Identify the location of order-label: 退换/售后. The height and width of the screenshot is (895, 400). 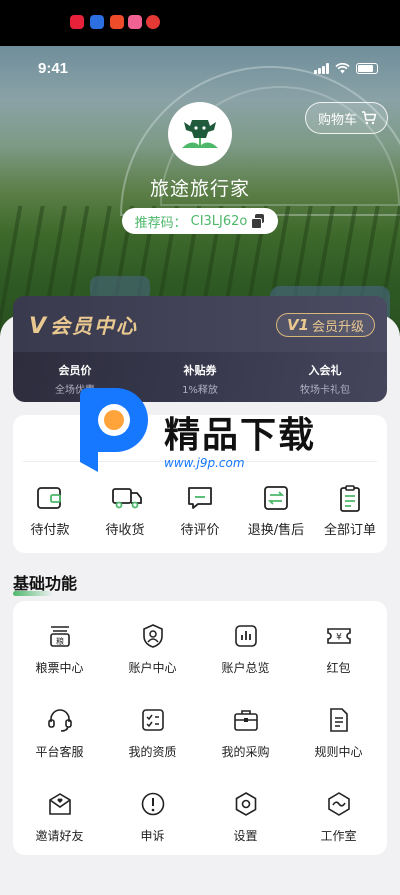
(276, 530).